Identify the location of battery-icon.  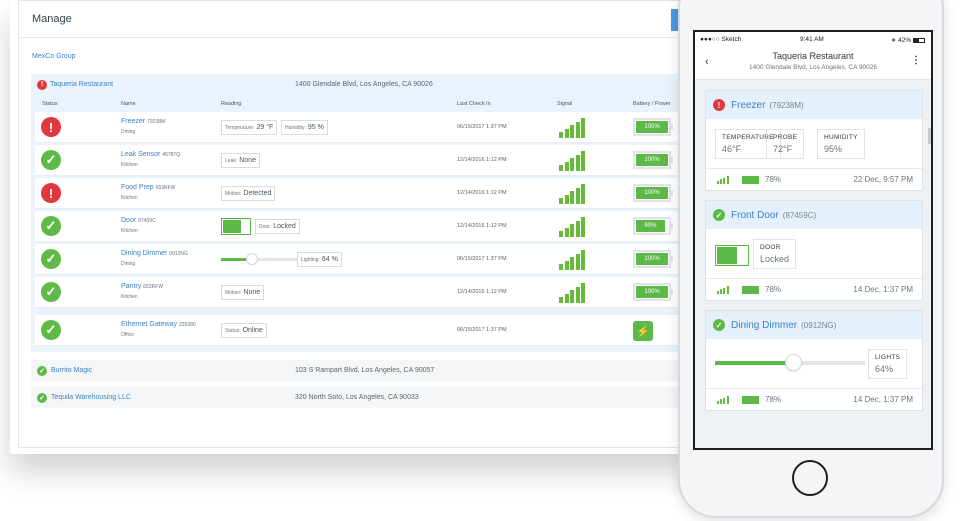
(750, 180).